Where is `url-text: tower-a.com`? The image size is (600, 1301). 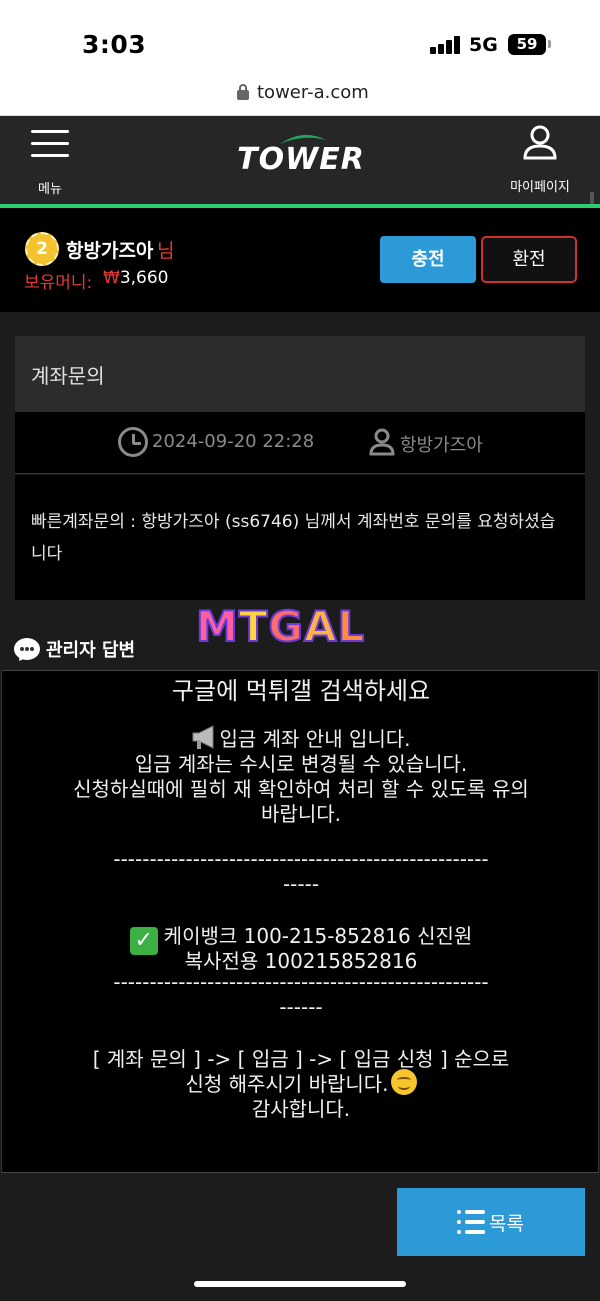 url-text: tower-a.com is located at coordinates (313, 92).